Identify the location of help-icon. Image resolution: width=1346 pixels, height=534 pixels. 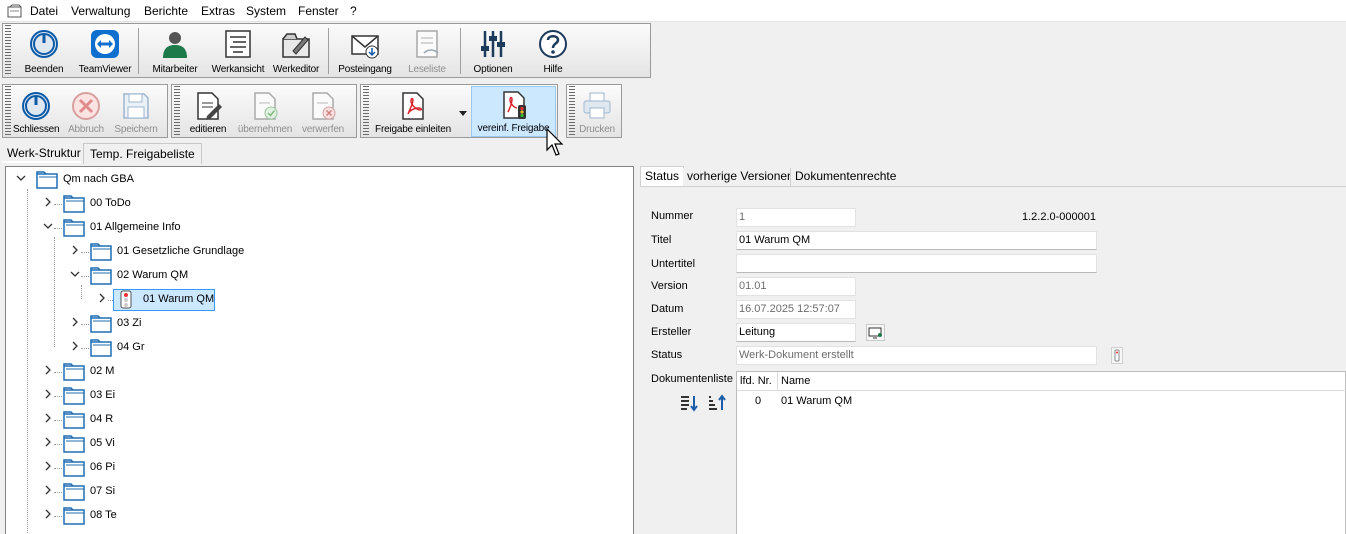
(553, 44).